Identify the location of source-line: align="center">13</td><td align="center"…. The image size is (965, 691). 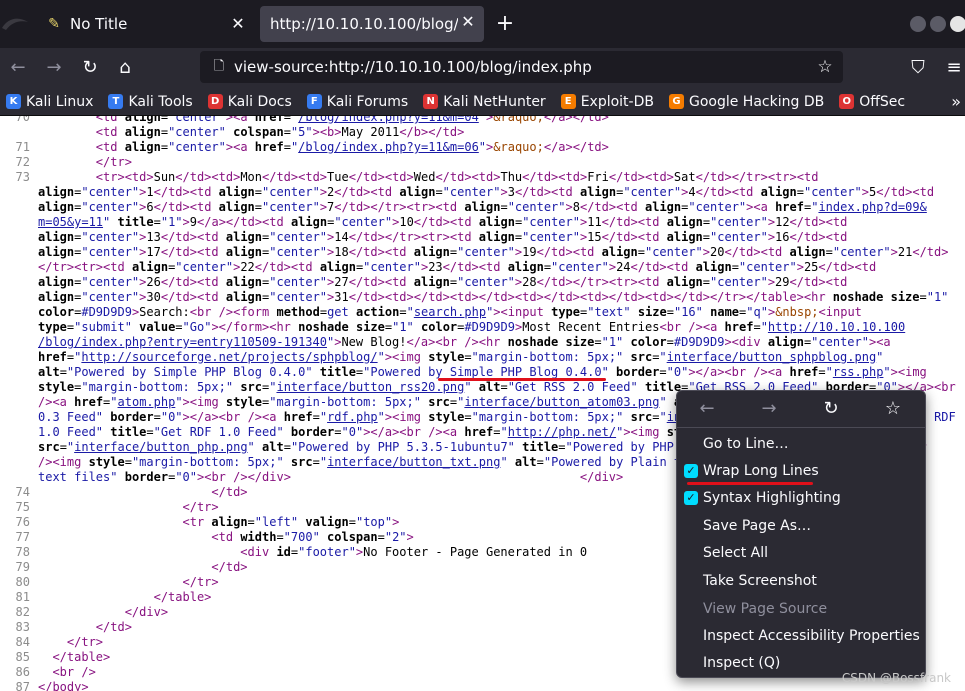
(443, 237).